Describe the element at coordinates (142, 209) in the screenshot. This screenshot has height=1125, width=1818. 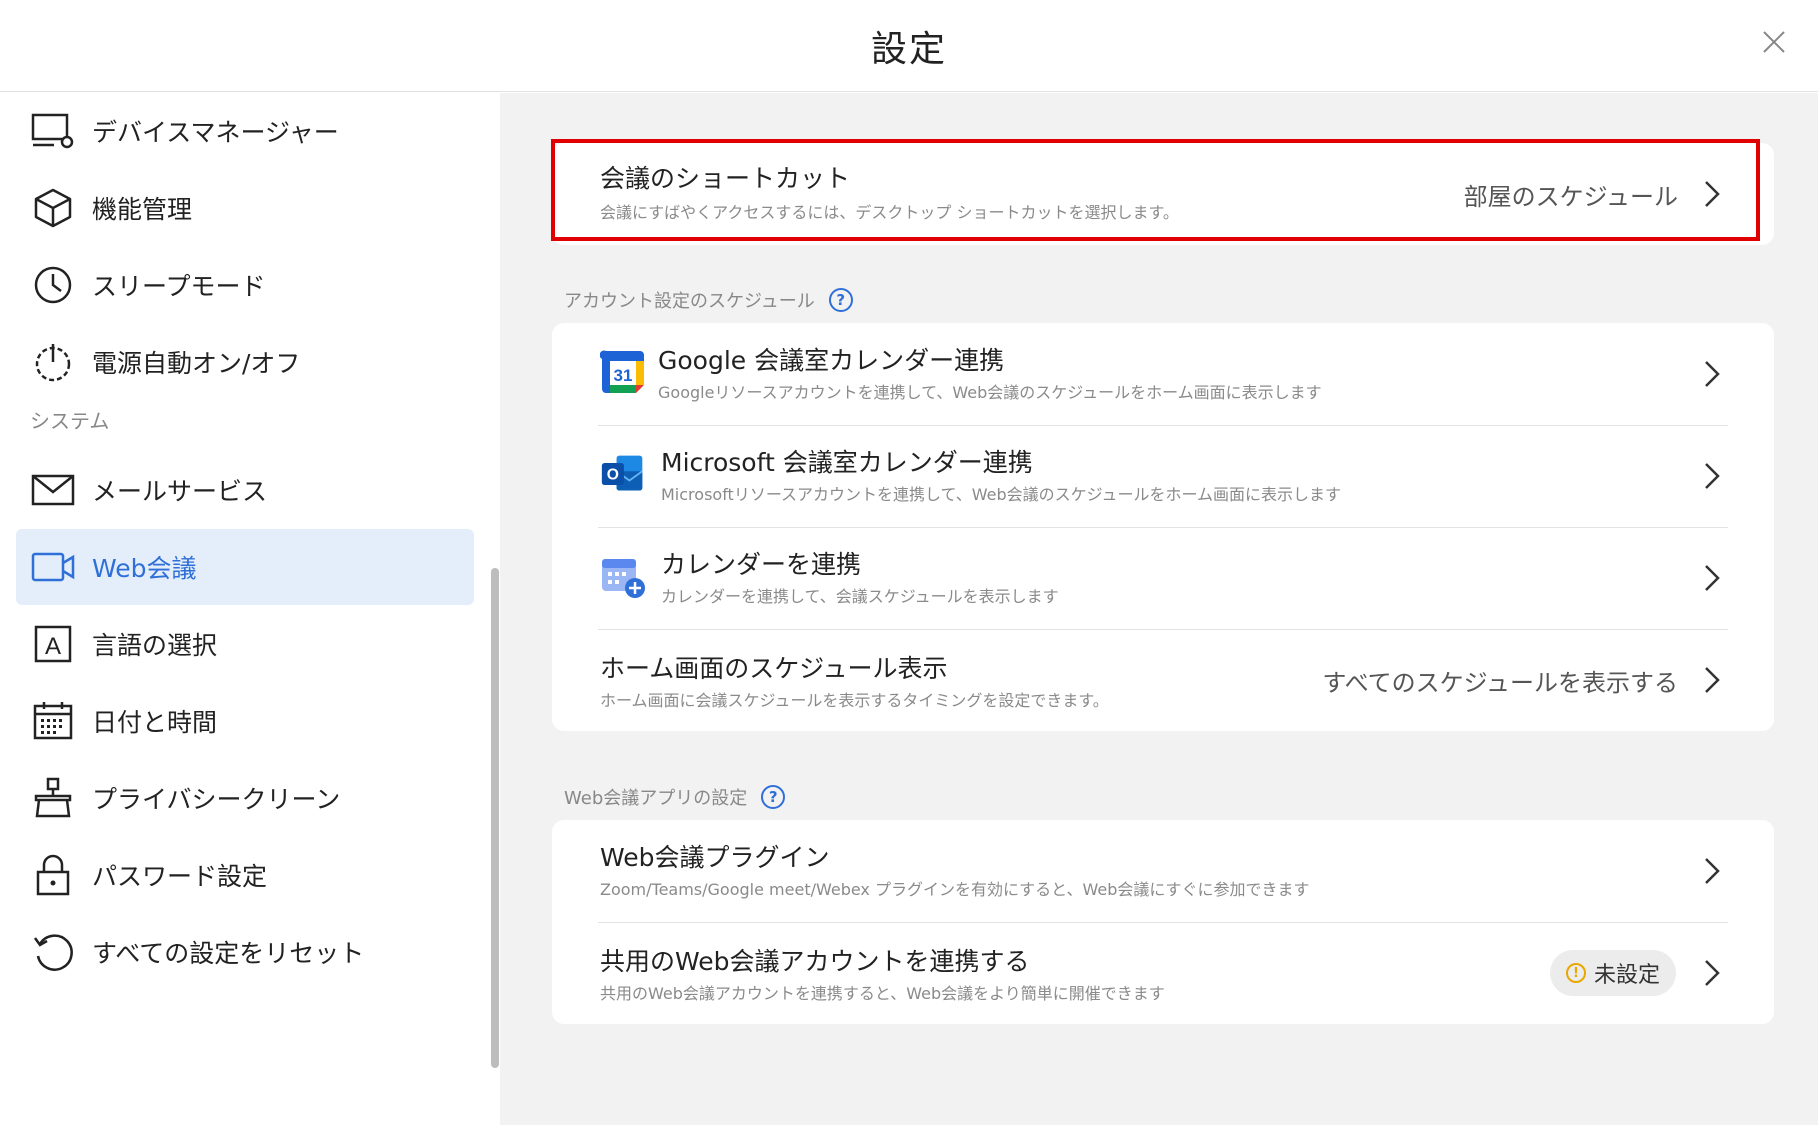
I see `sidebar-item-label: 機能管理` at that location.